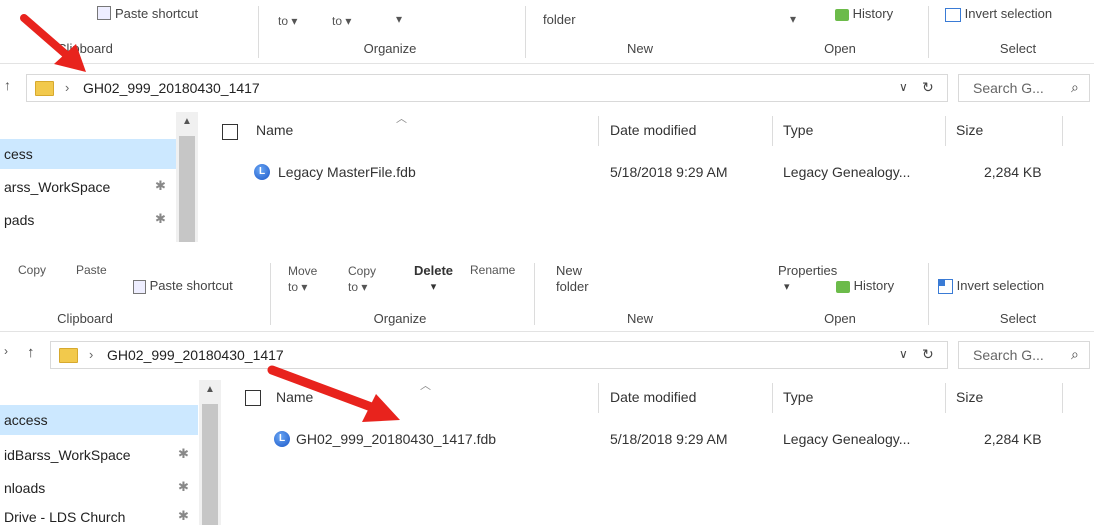  I want to click on forward-arrow-icon: ›, so click(6, 351).